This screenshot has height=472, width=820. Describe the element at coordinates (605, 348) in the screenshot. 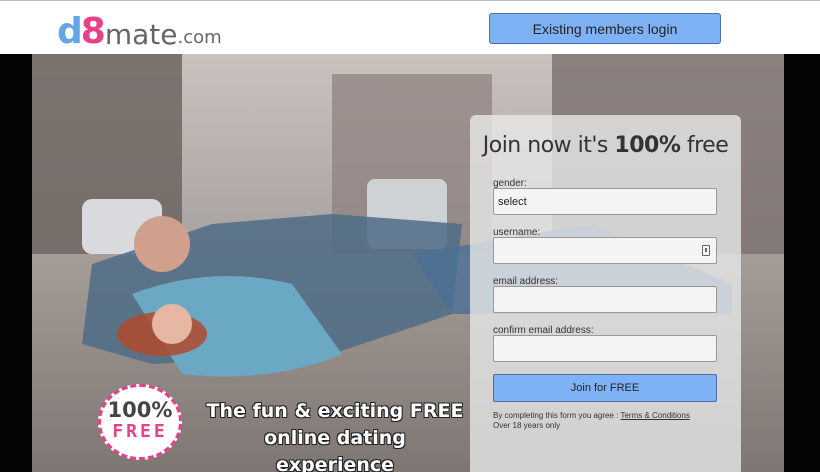

I see `confirm-email-input` at that location.